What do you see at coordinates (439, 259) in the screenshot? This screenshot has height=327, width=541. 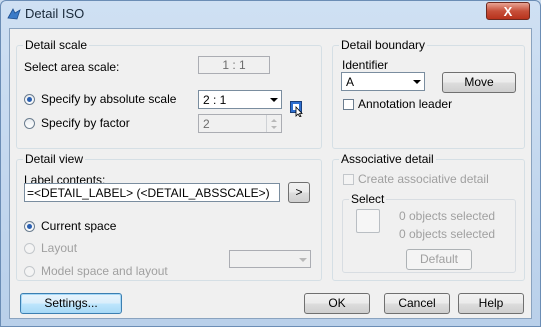 I see `default-button: Default` at bounding box center [439, 259].